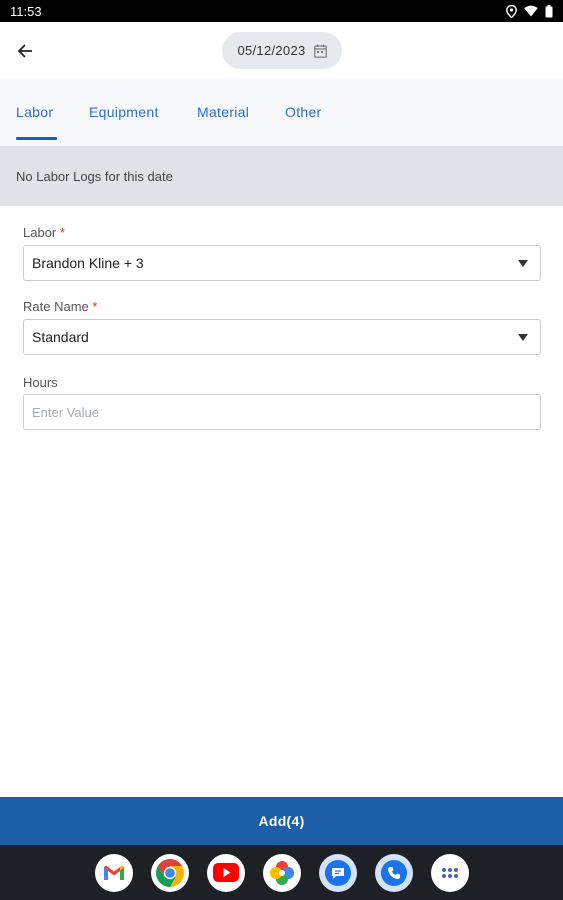 This screenshot has height=900, width=563. I want to click on back-arrow-icon, so click(24, 51).